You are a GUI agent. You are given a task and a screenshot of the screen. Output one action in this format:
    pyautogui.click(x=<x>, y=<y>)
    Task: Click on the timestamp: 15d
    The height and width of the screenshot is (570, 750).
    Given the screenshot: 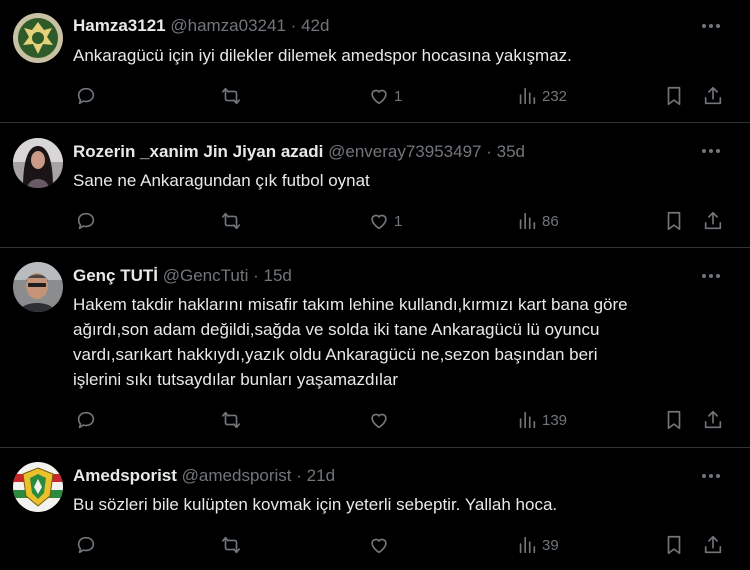 What is the action you would take?
    pyautogui.click(x=278, y=275)
    